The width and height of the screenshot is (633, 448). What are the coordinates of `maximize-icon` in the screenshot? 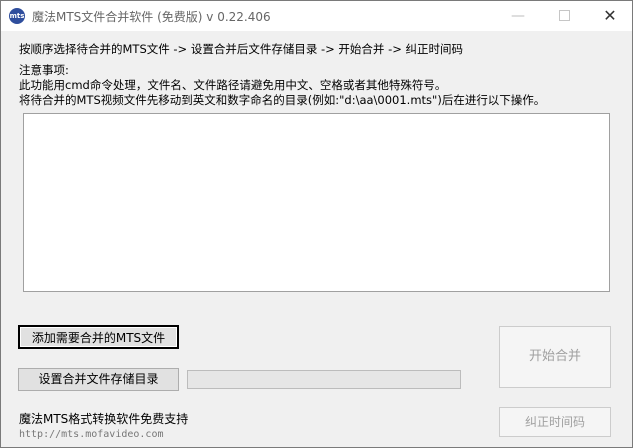 It's located at (564, 15).